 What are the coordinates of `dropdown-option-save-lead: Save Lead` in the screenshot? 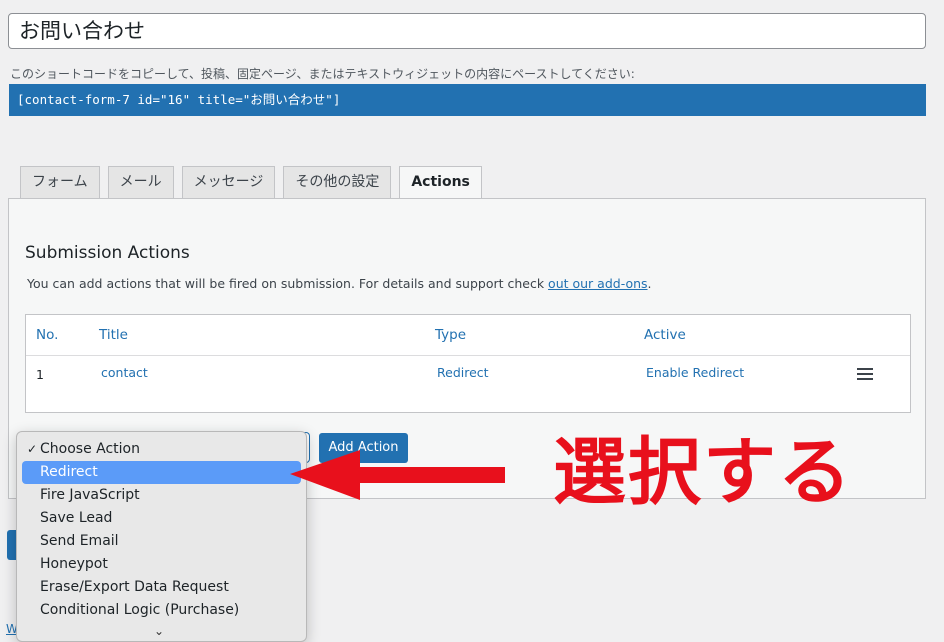 It's located at (161, 518).